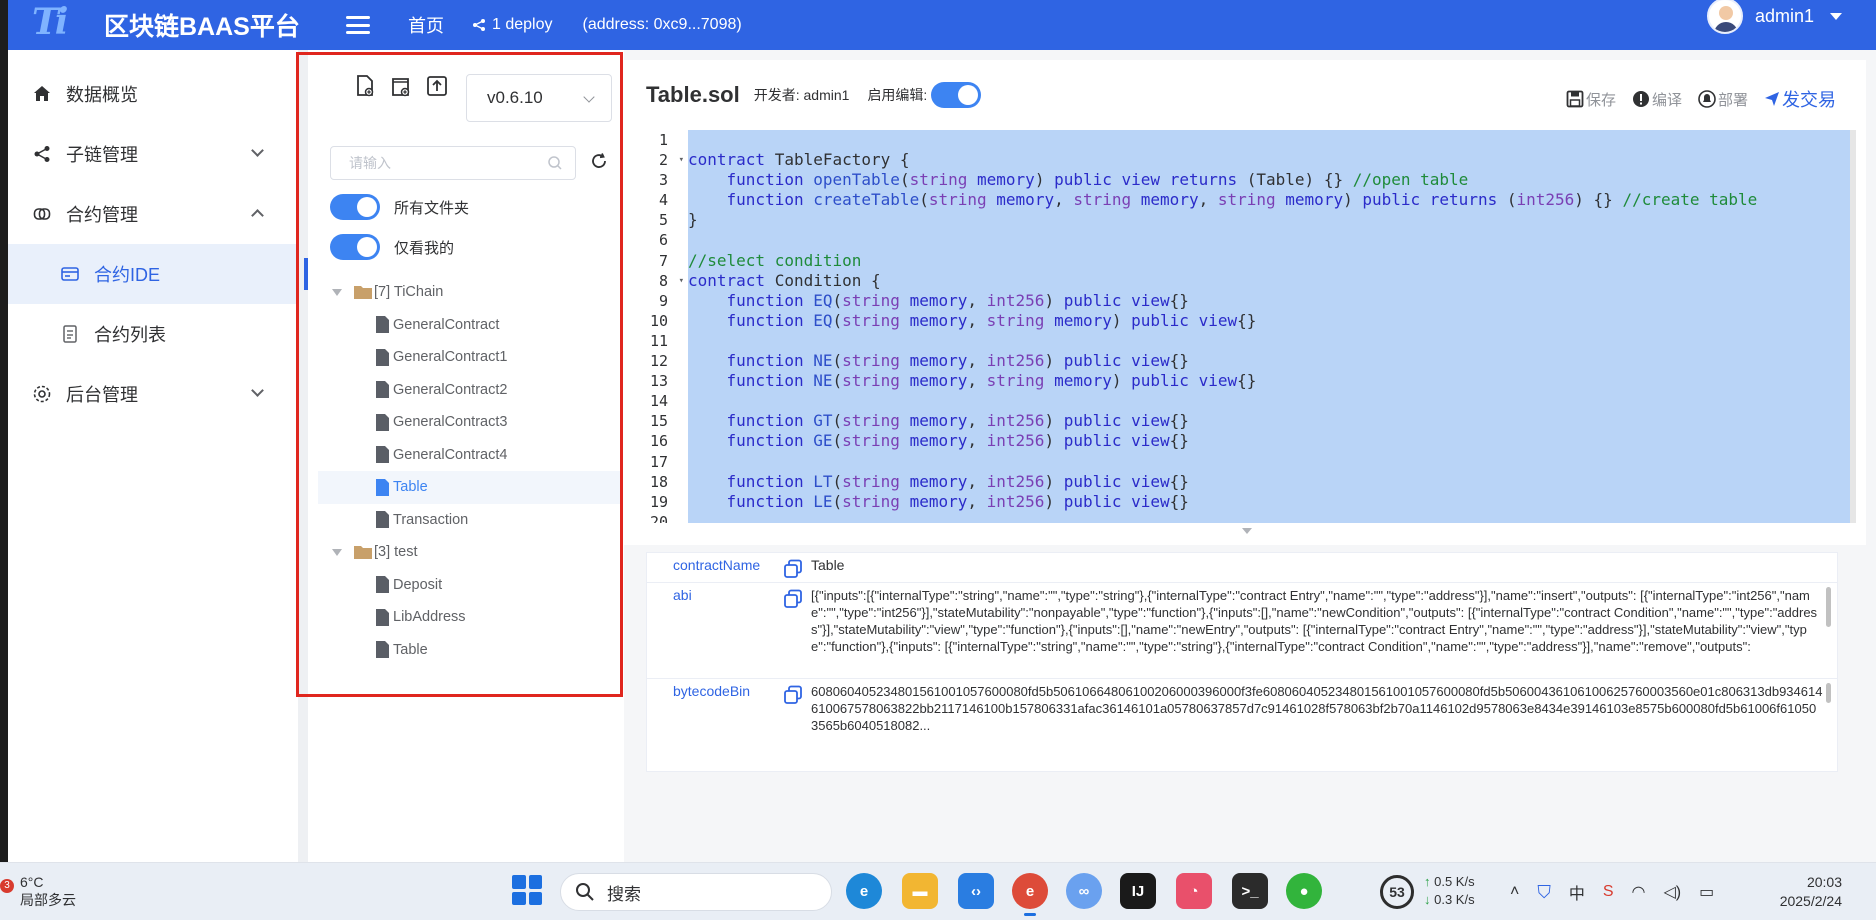 This screenshot has height=920, width=1876. What do you see at coordinates (658, 481) in the screenshot?
I see `line-number: 18` at bounding box center [658, 481].